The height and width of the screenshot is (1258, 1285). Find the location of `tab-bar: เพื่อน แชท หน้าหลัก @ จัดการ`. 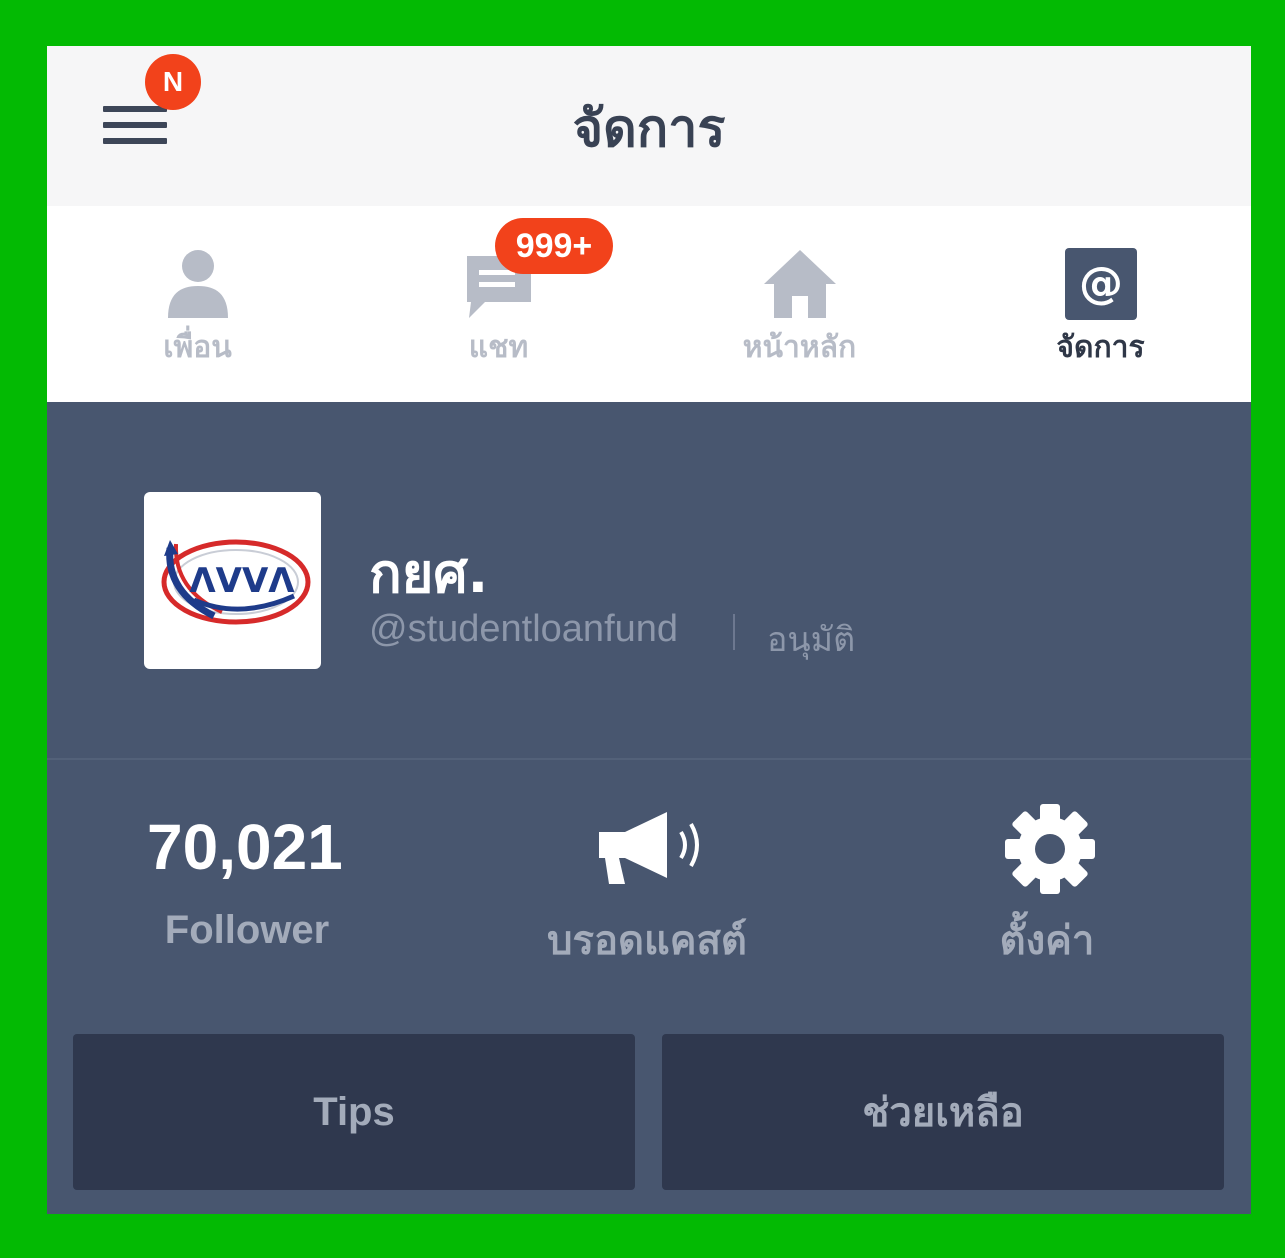

tab-bar: เพื่อน แชท หน้าหลัก @ จัดการ is located at coordinates (649, 304).